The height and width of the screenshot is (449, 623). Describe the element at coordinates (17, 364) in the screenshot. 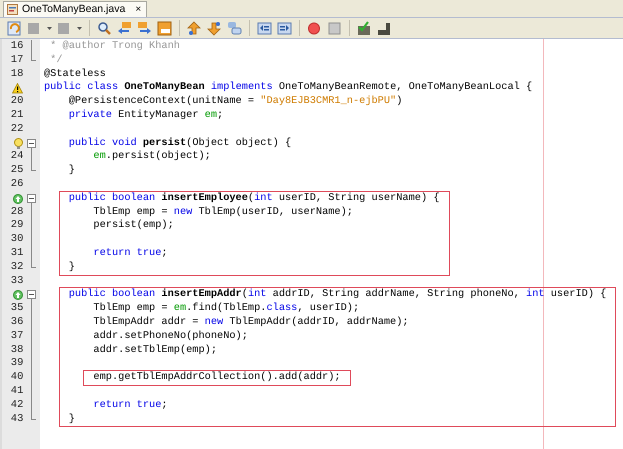

I see `line-number: 39` at that location.